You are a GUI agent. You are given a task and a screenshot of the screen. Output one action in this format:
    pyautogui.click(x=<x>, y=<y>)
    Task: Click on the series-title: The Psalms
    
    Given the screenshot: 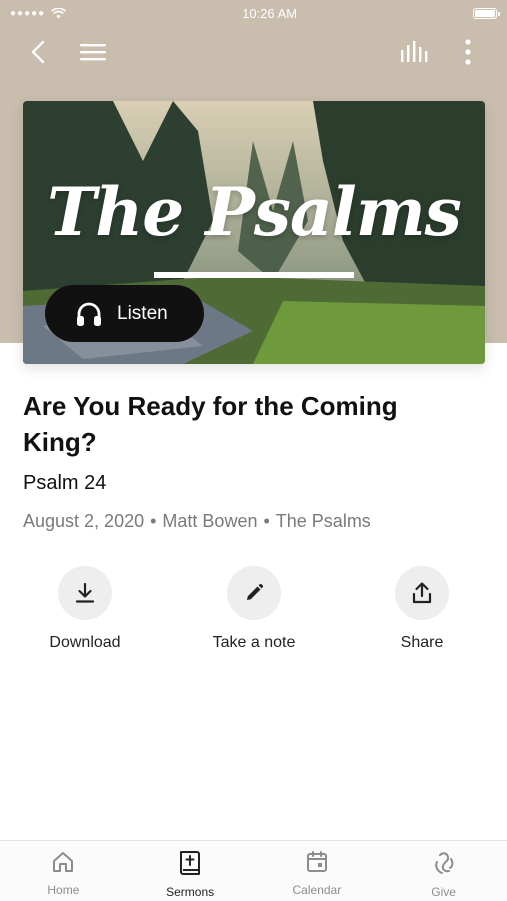 What is the action you would take?
    pyautogui.click(x=254, y=212)
    